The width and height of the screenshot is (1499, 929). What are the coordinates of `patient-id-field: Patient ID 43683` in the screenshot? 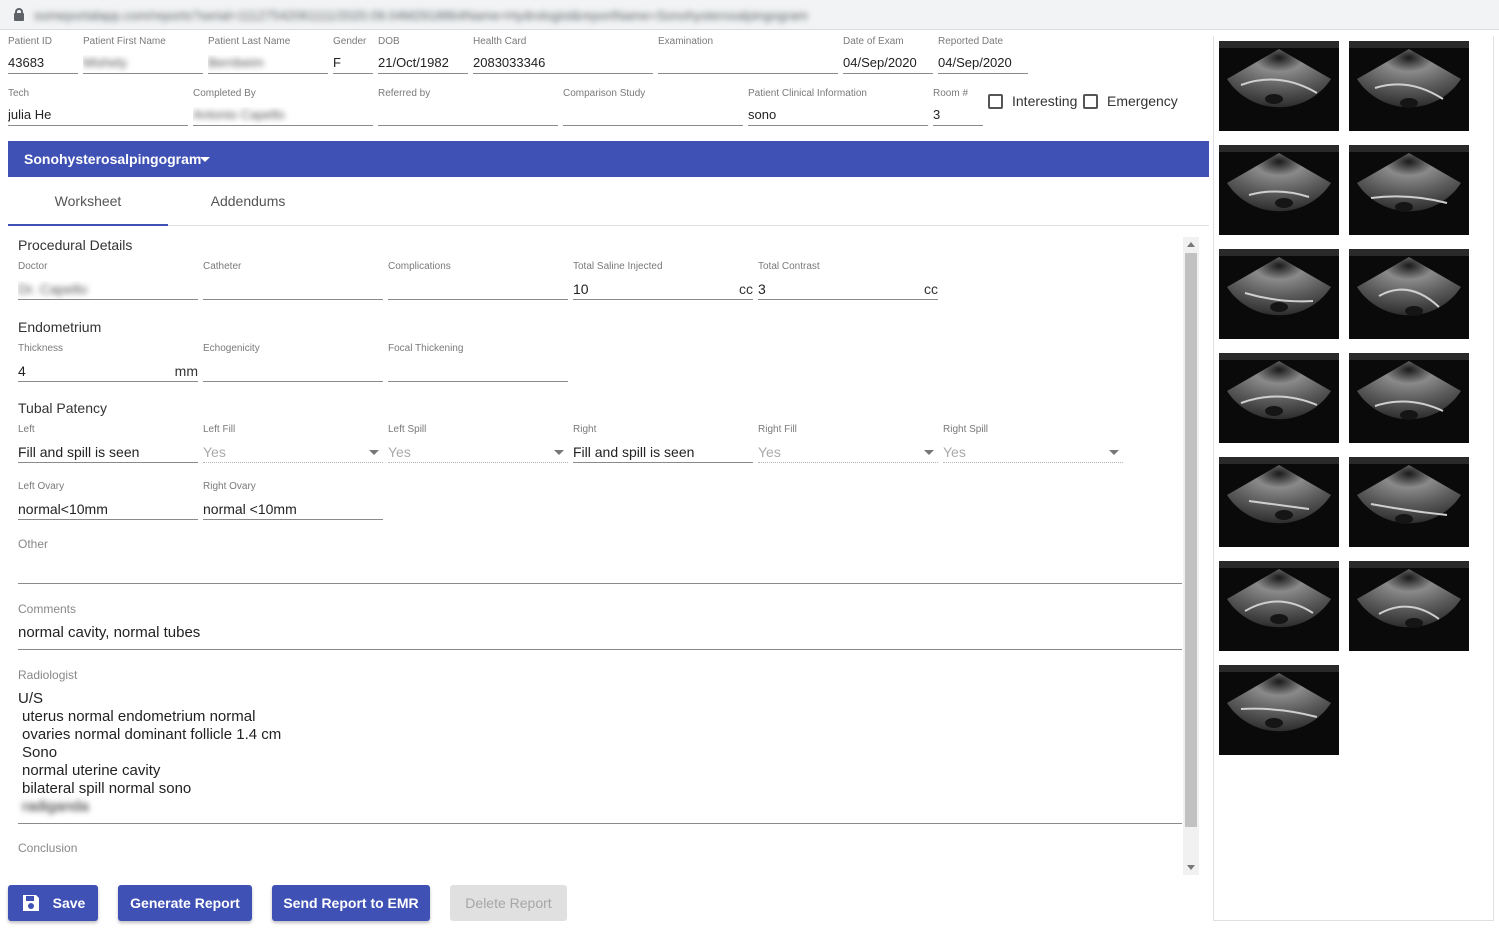 It's located at (43, 55).